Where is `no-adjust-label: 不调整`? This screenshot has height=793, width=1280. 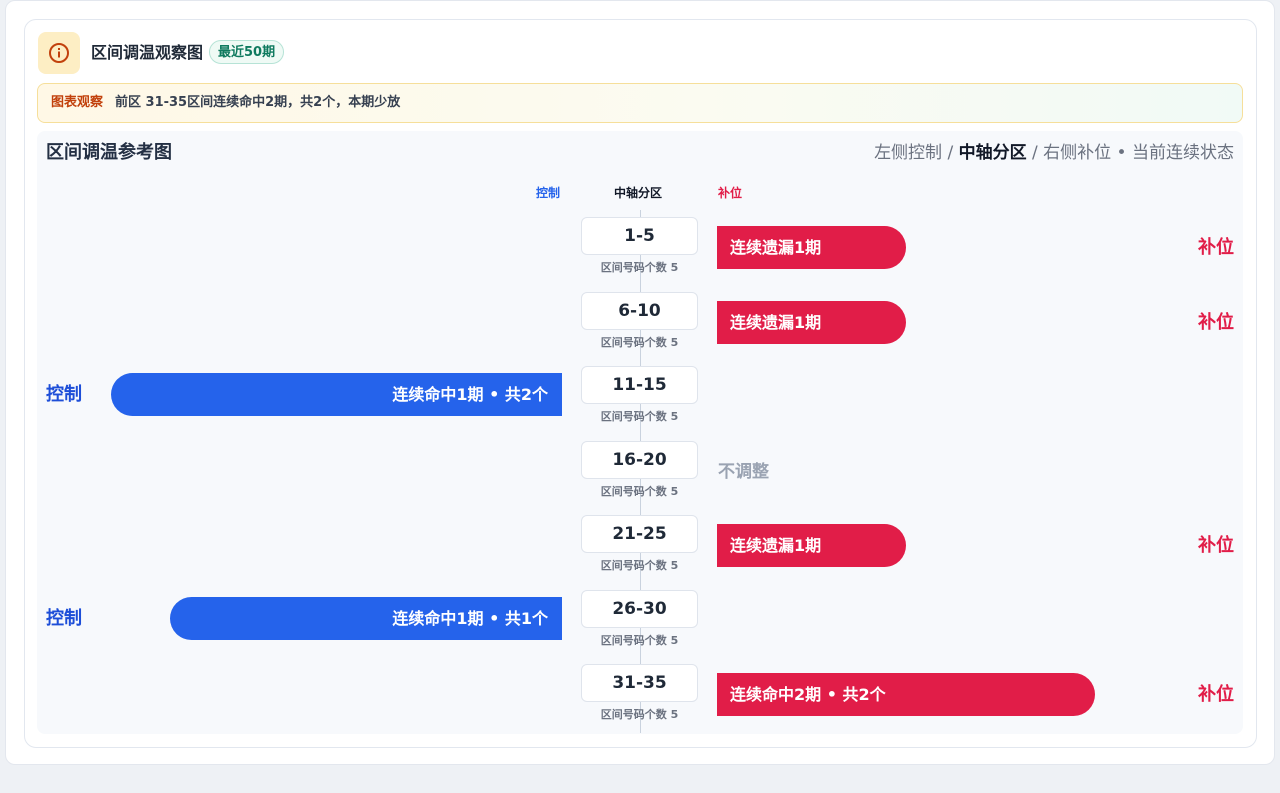 no-adjust-label: 不调整 is located at coordinates (743, 471).